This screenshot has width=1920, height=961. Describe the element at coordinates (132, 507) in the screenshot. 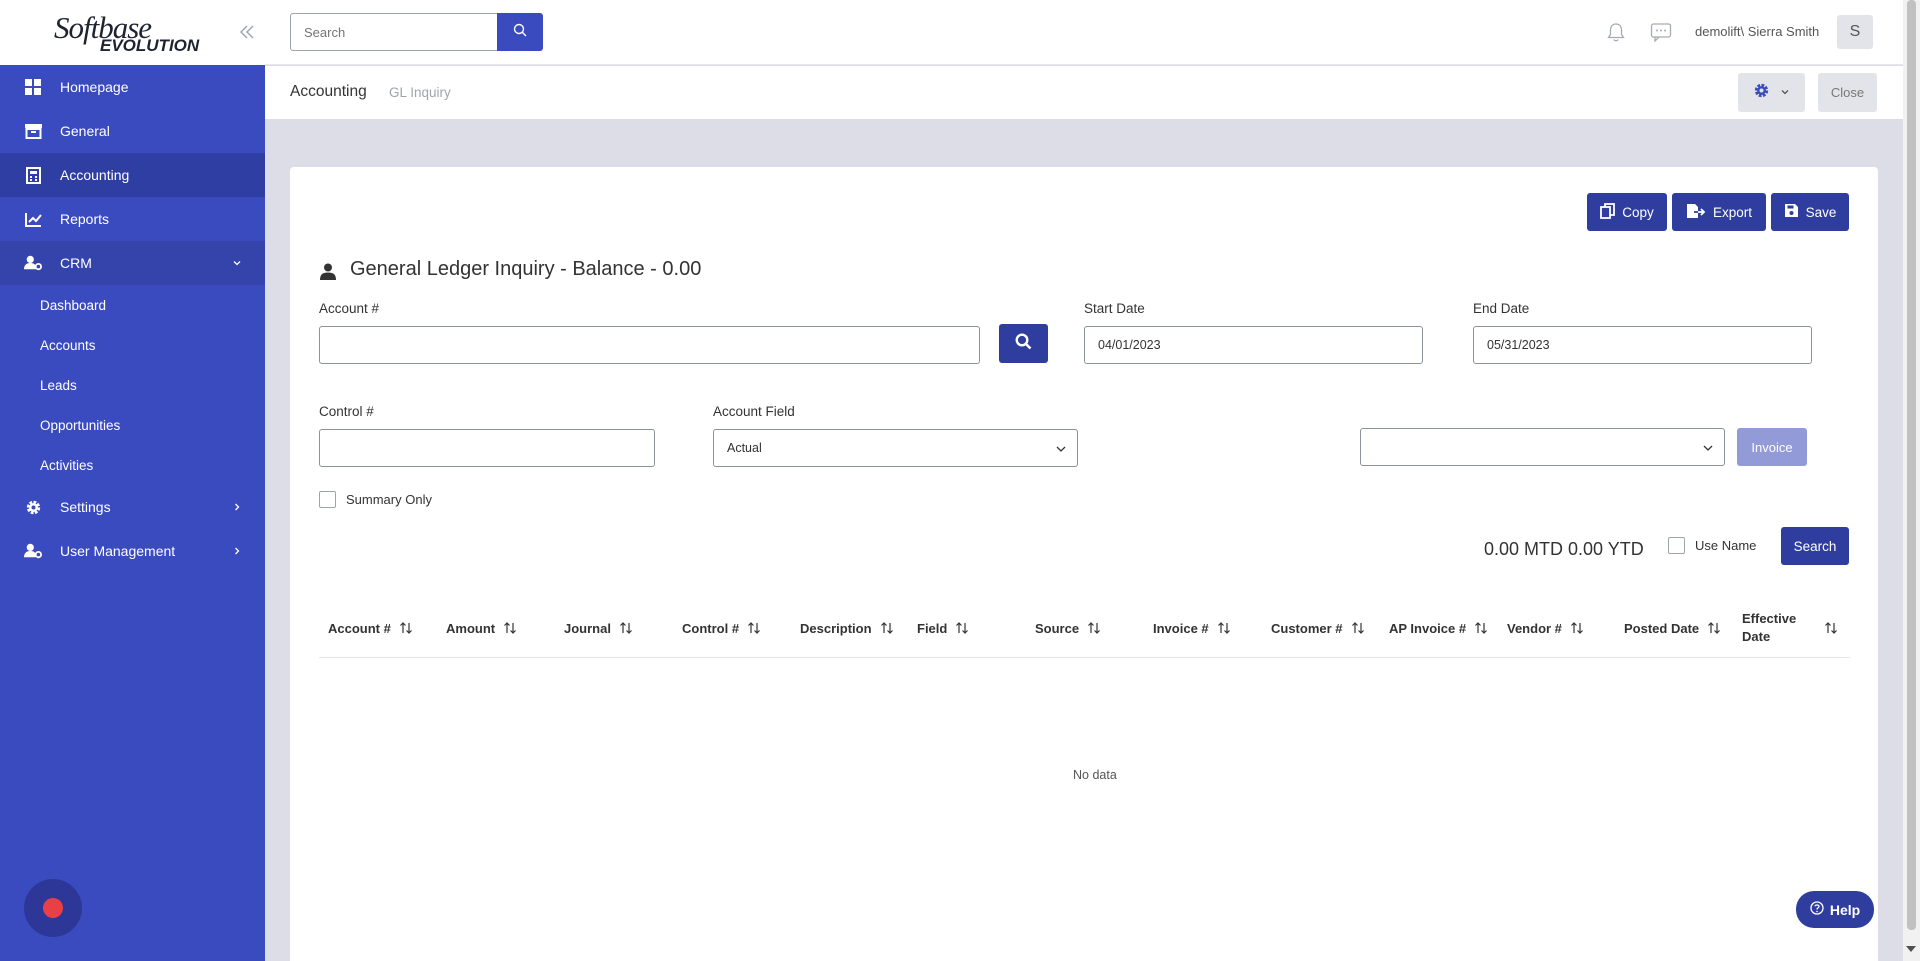

I see `sidebar-item-settings: Settings` at that location.